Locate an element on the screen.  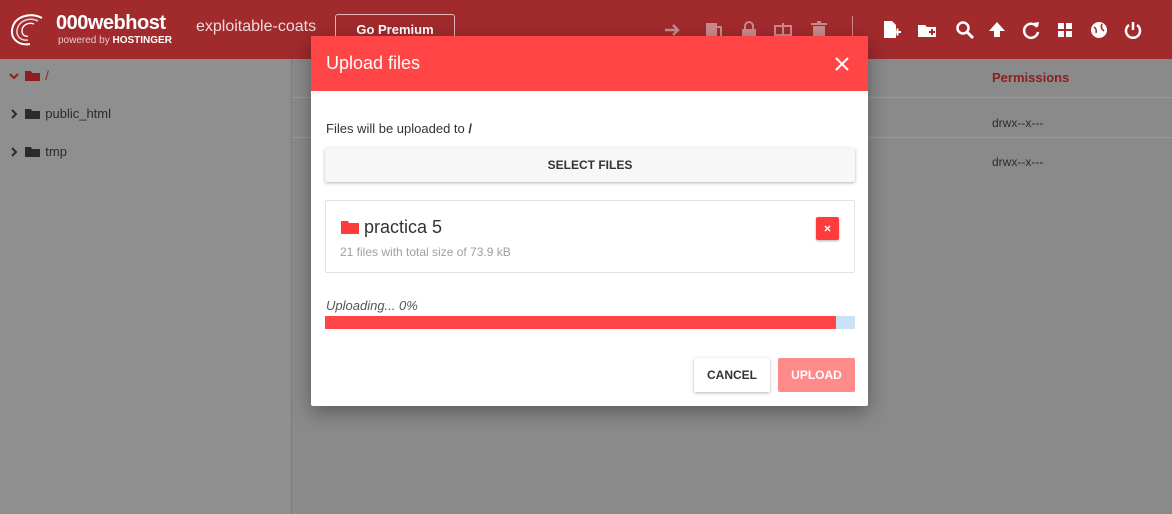
logout-icon is located at coordinates (1133, 30).